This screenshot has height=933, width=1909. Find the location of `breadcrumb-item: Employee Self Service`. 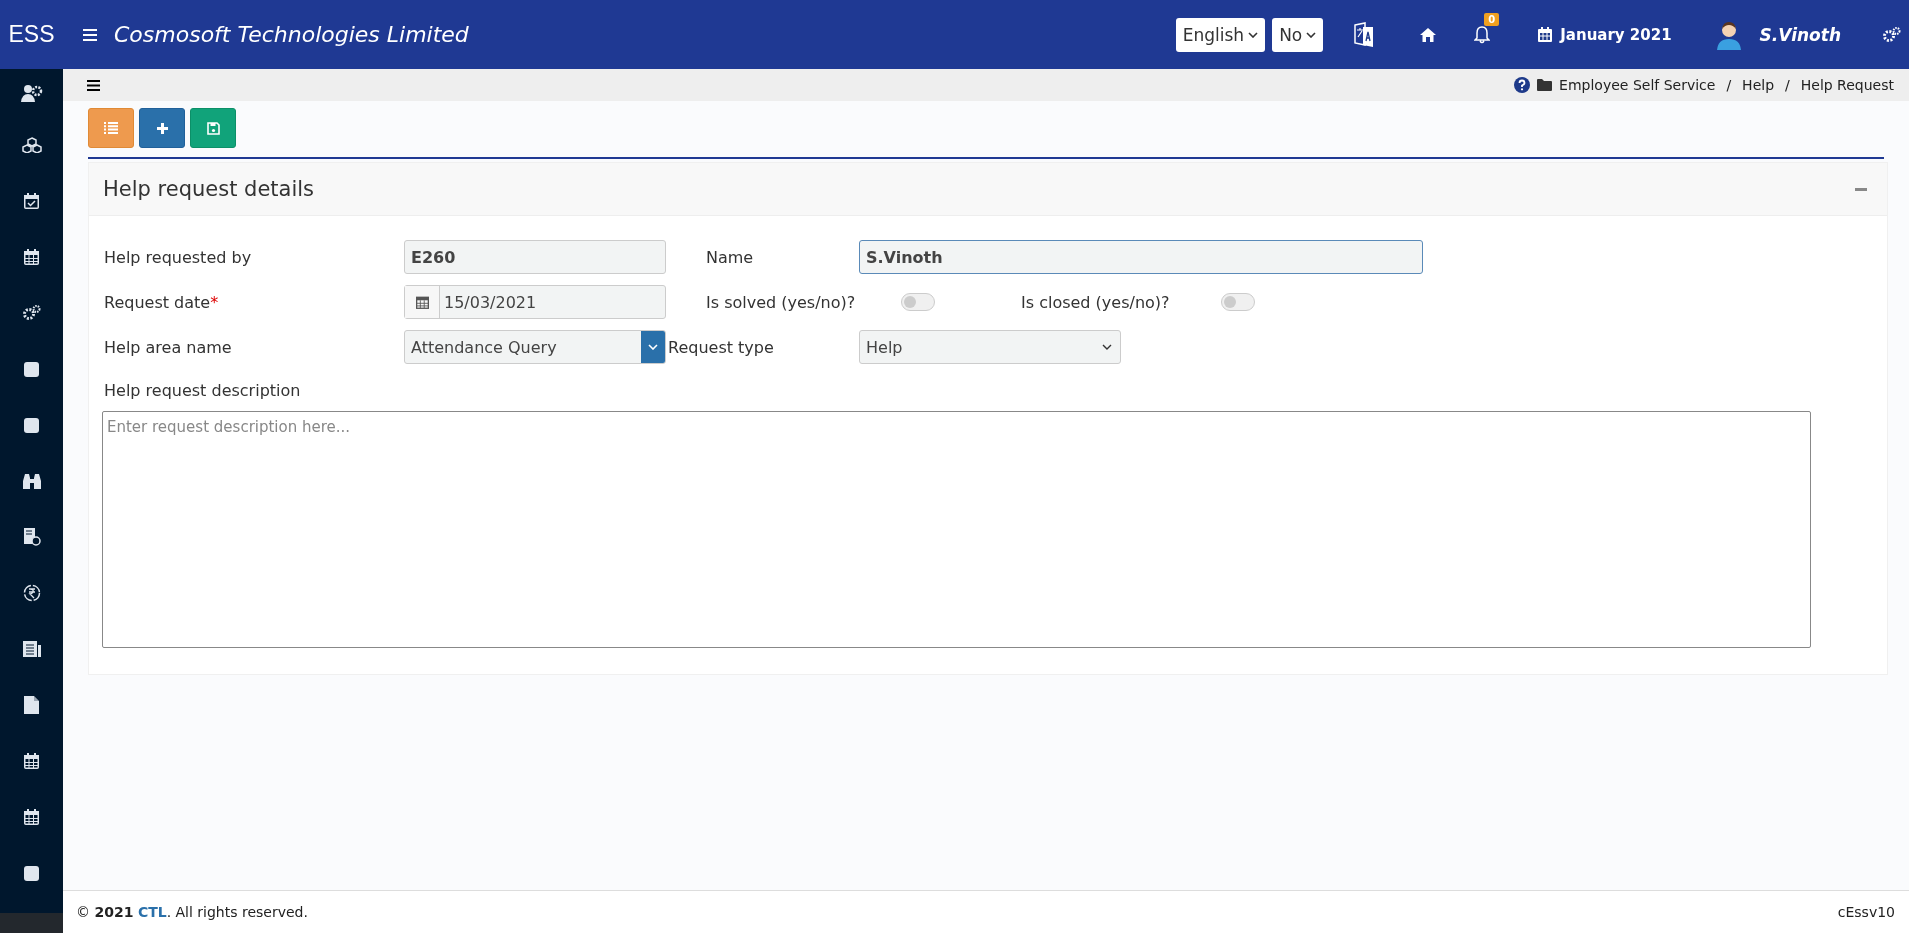

breadcrumb-item: Employee Self Service is located at coordinates (1637, 85).